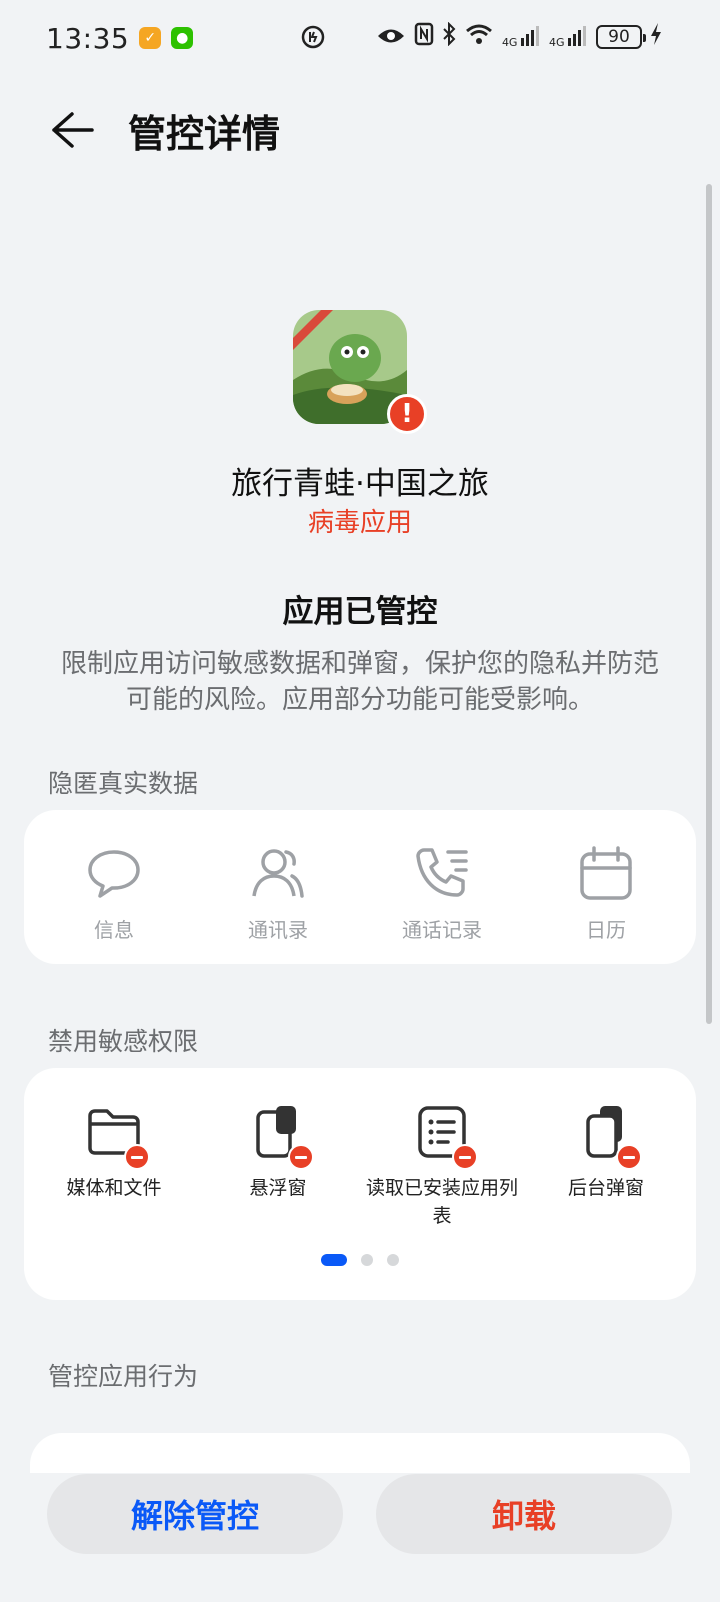 This screenshot has height=1602, width=720. I want to click on section-title-permissions: 禁用敏感权限, so click(123, 1041).